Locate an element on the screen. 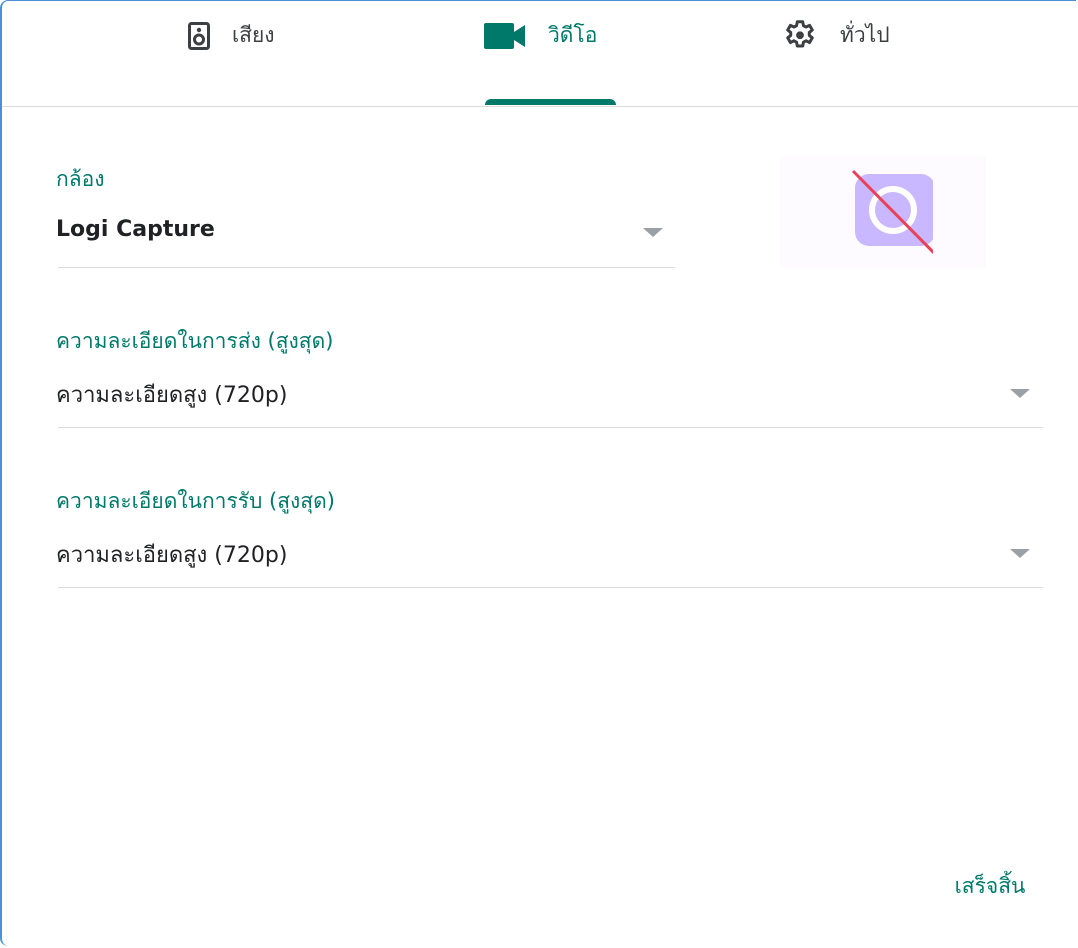 The height and width of the screenshot is (948, 1078). camera-preview is located at coordinates (883, 212).